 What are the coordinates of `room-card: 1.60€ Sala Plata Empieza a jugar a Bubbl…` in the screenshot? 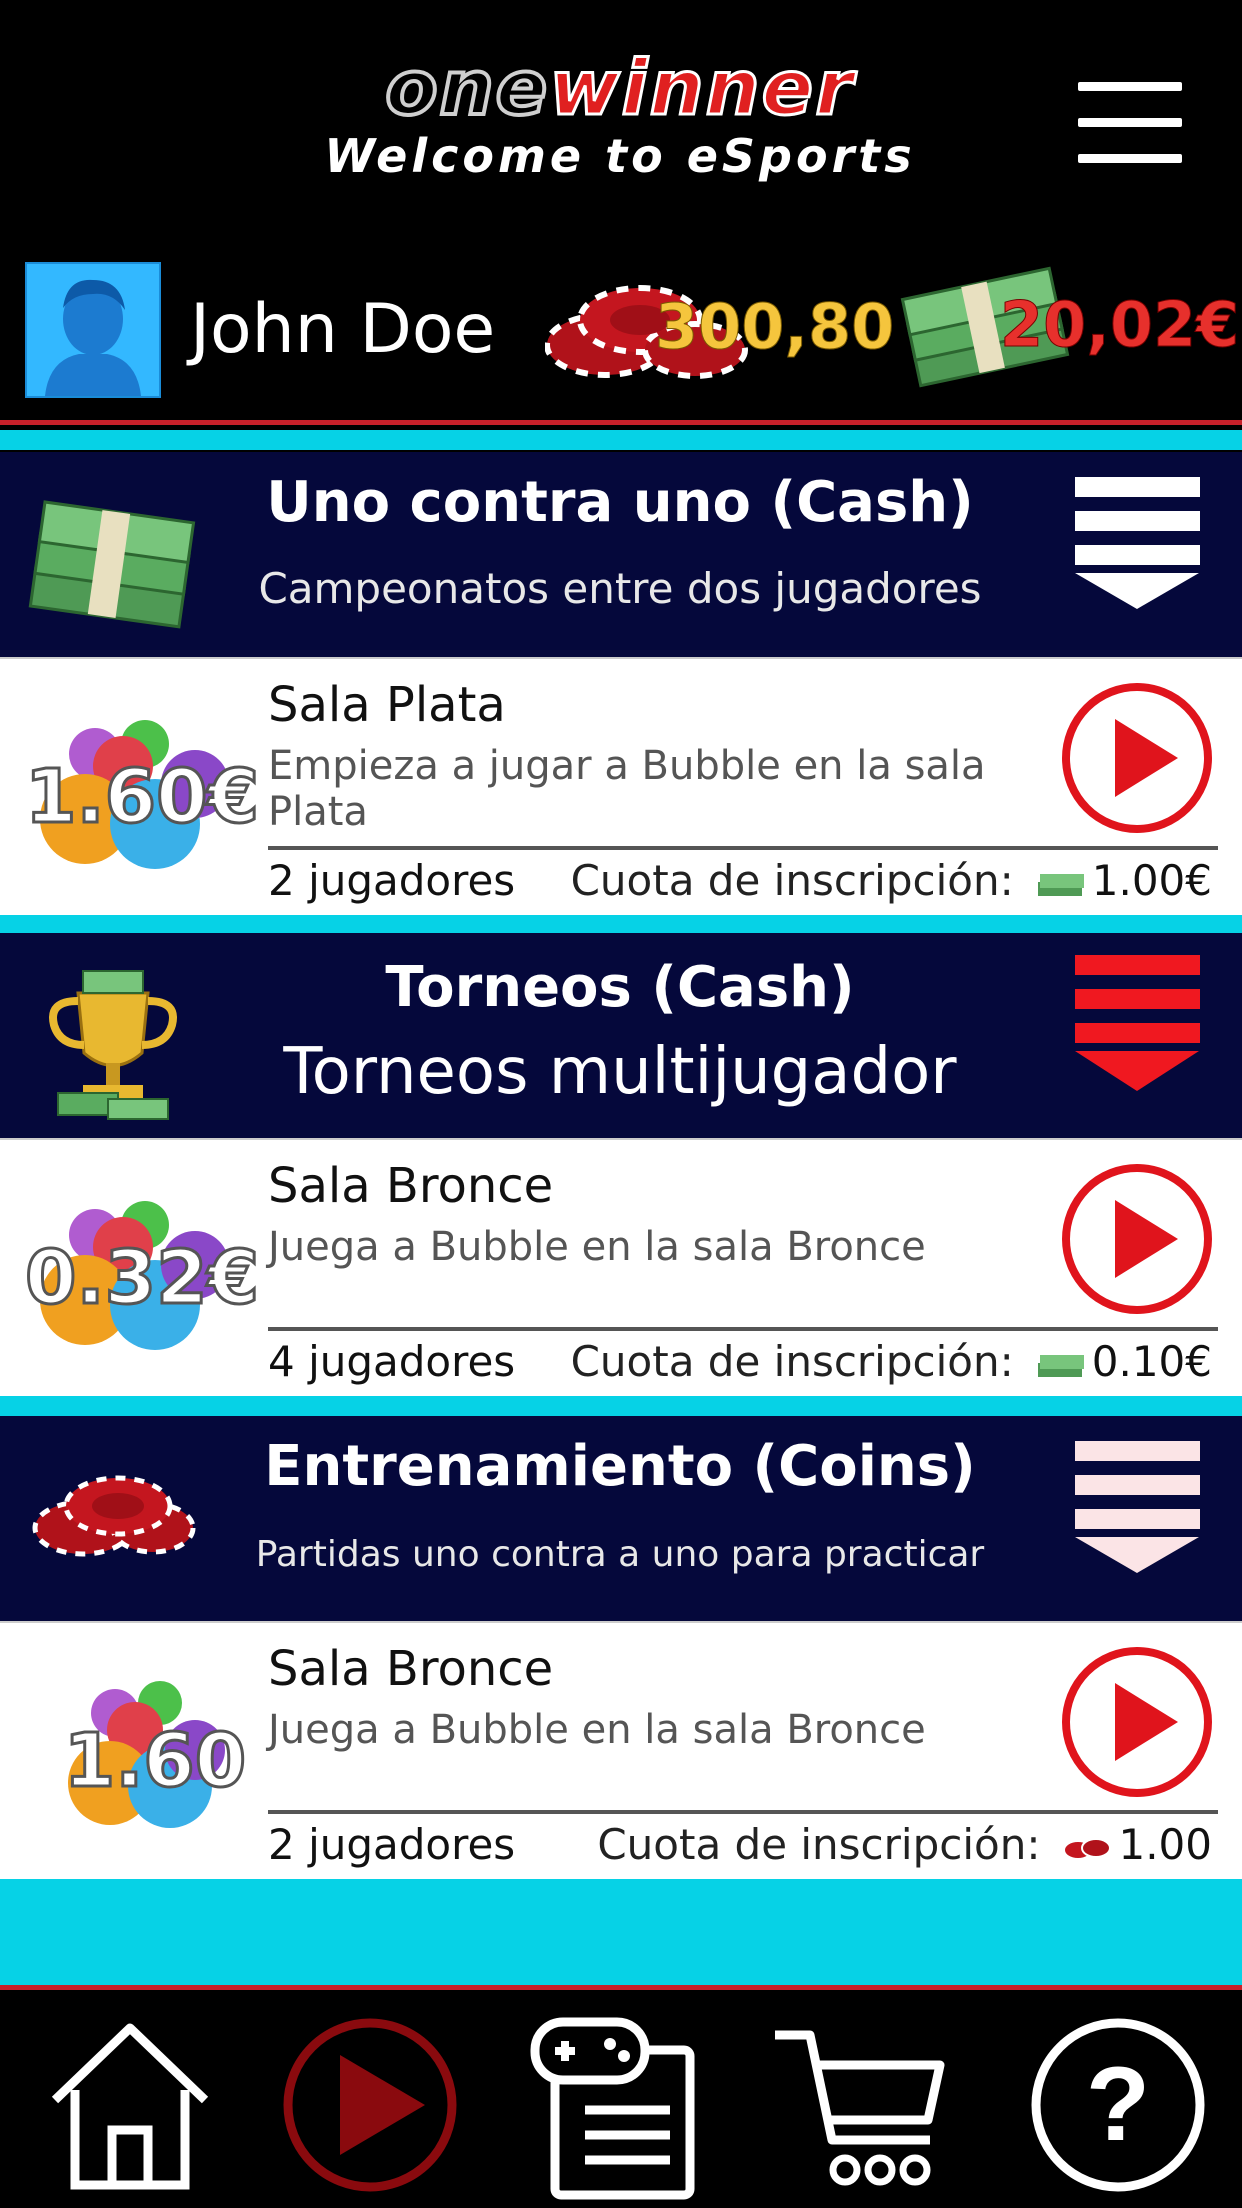 It's located at (621, 786).